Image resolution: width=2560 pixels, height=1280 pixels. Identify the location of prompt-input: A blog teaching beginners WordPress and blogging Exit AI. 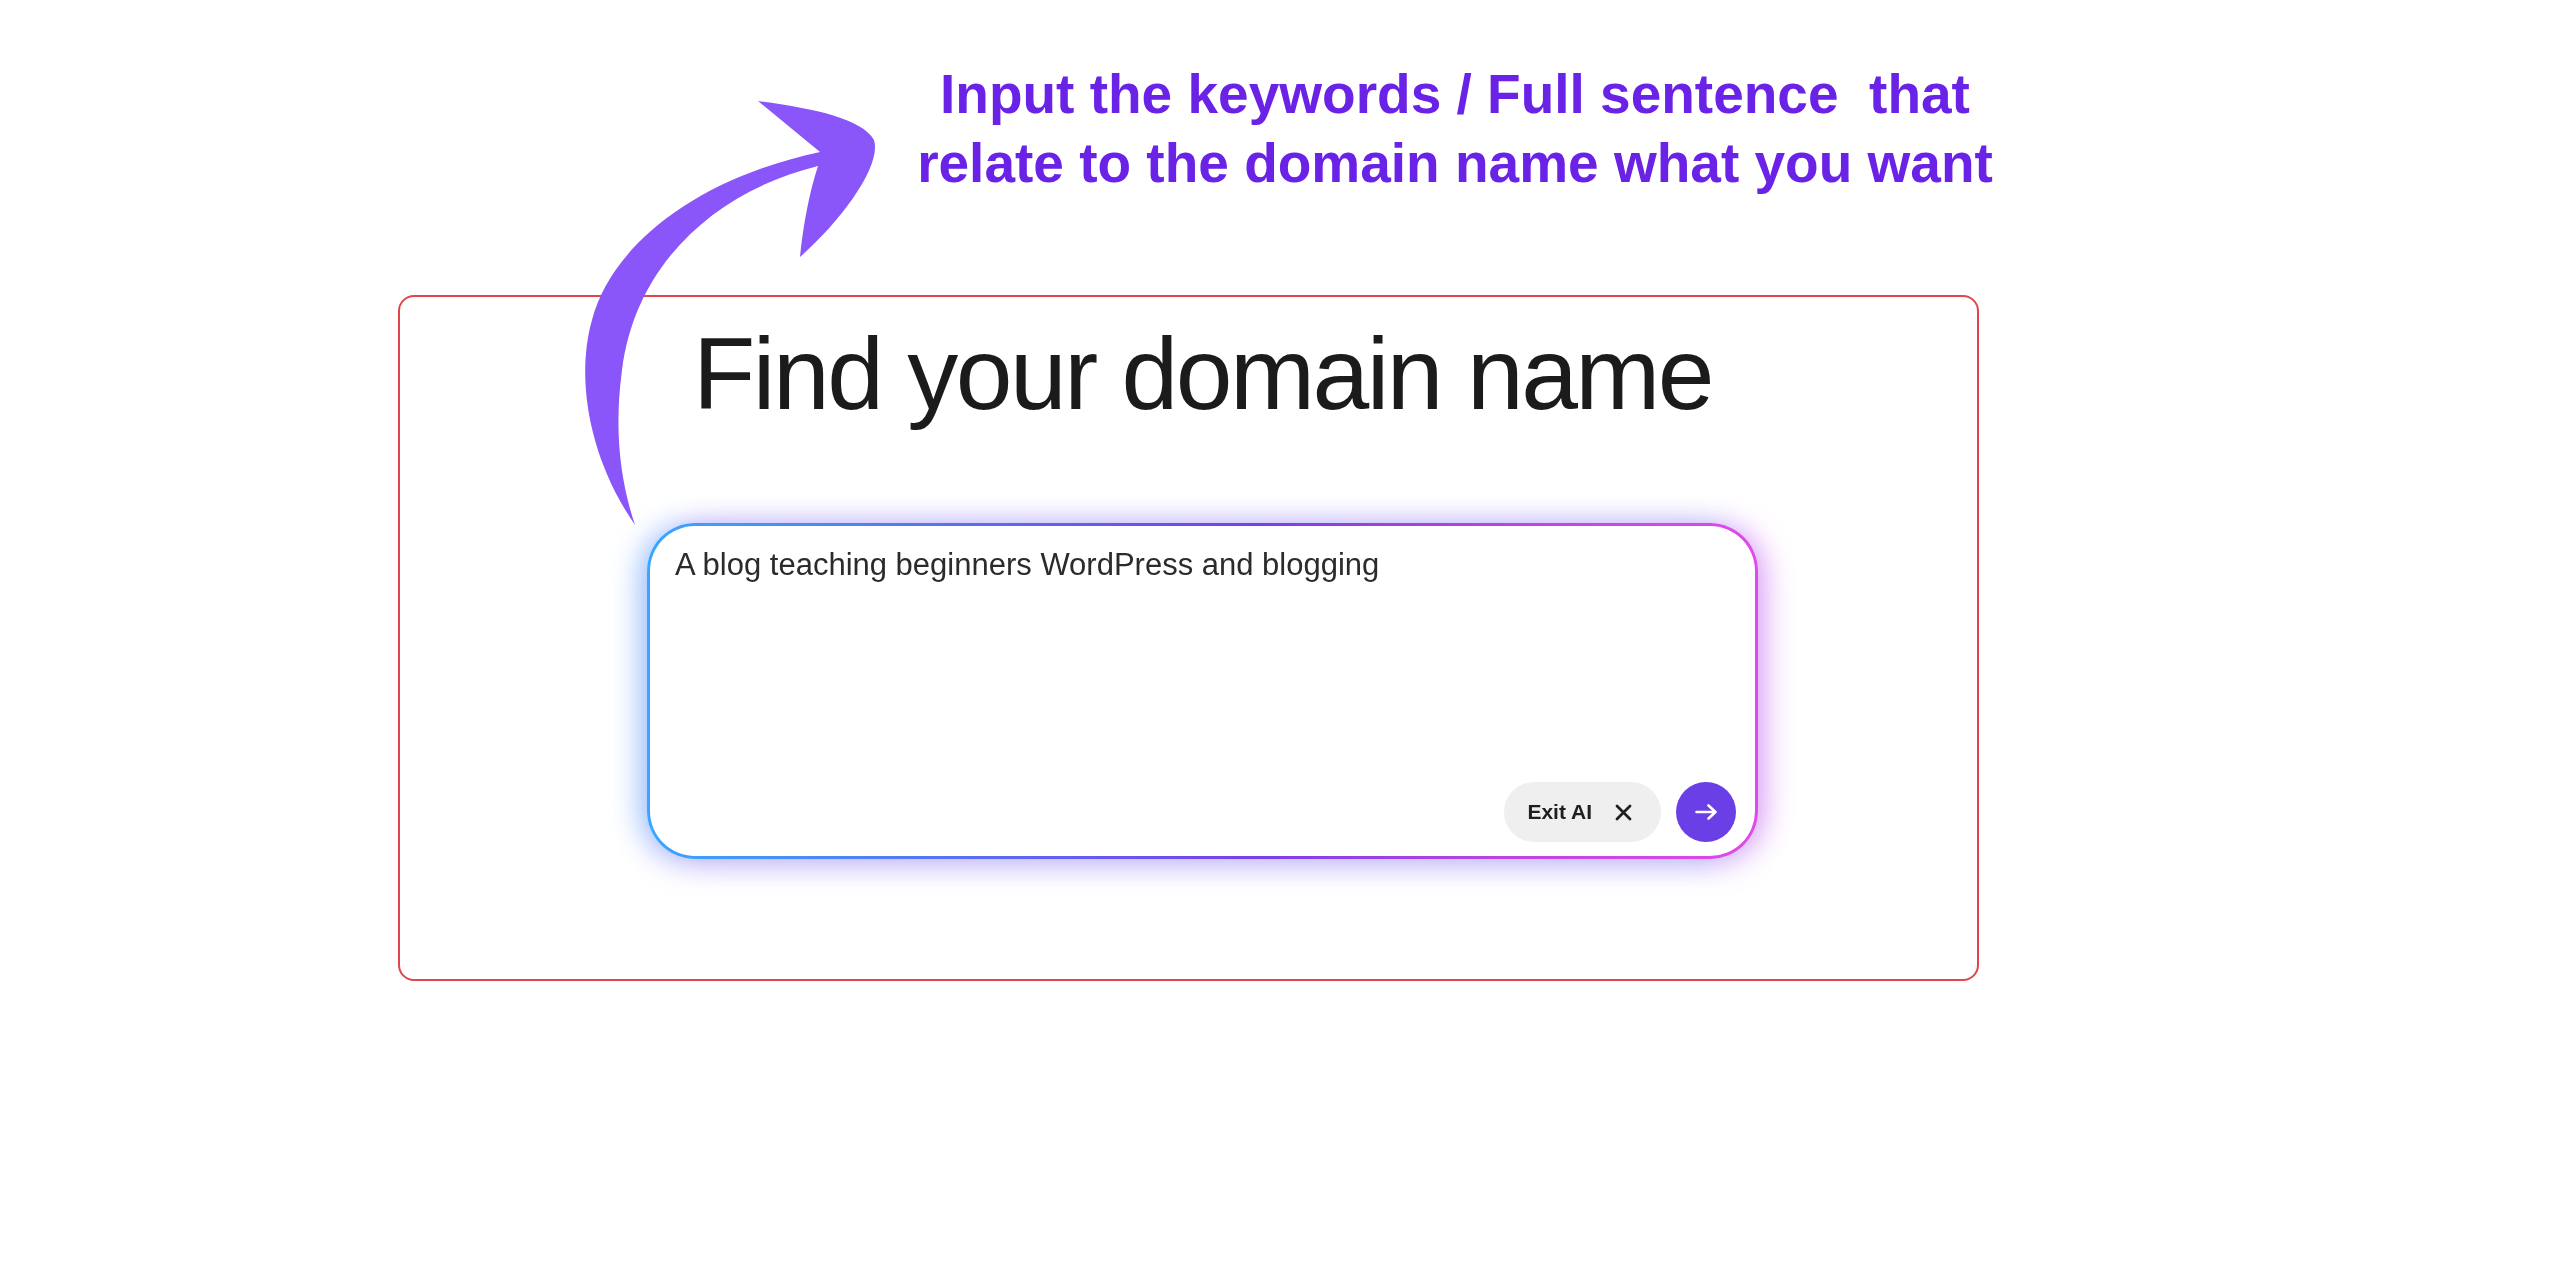
(1202, 691).